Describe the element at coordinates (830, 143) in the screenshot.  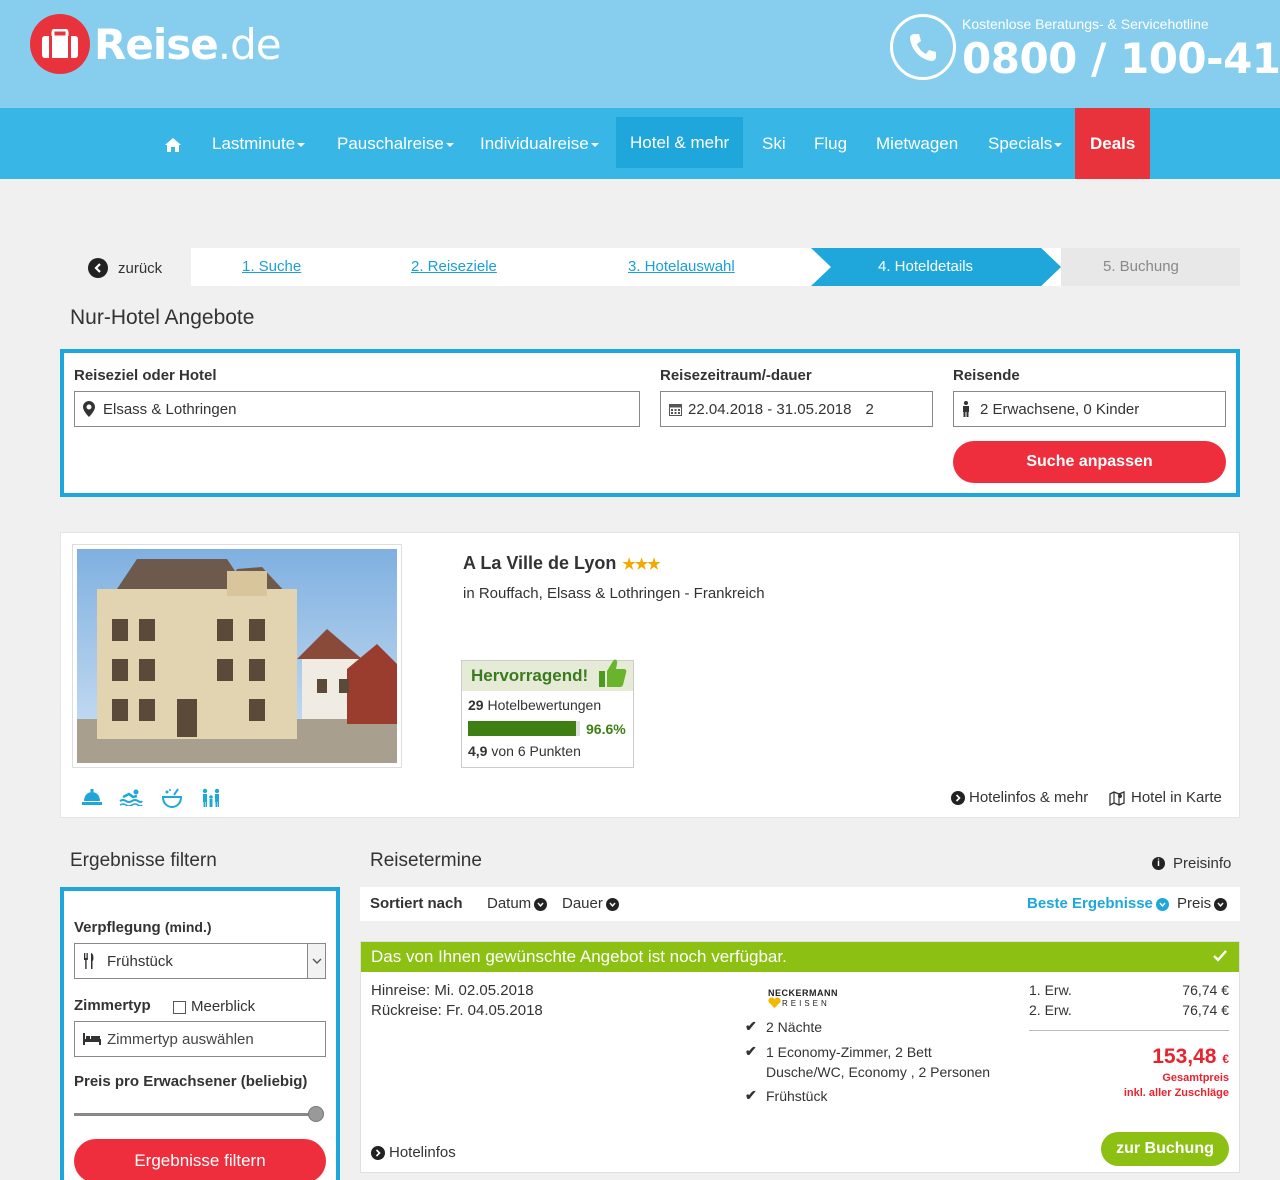
I see `nav-flug: Flug` at that location.